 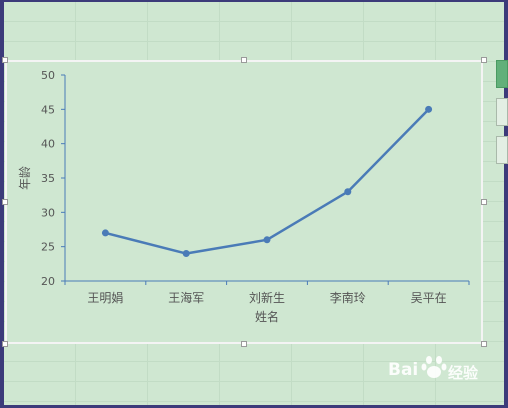 I want to click on resize-handle-left, so click(x=5, y=202).